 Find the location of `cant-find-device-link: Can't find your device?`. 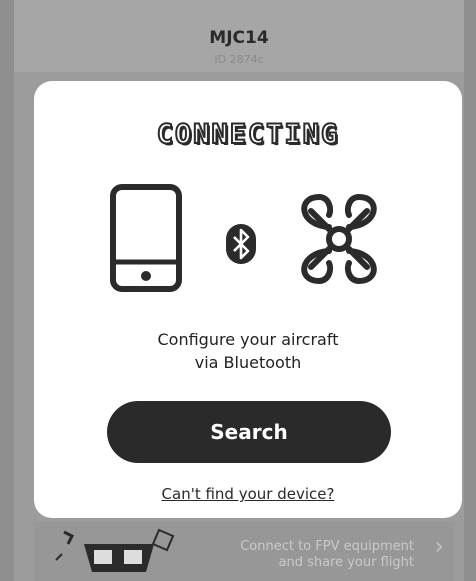

cant-find-device-link: Can't find your device? is located at coordinates (248, 494).